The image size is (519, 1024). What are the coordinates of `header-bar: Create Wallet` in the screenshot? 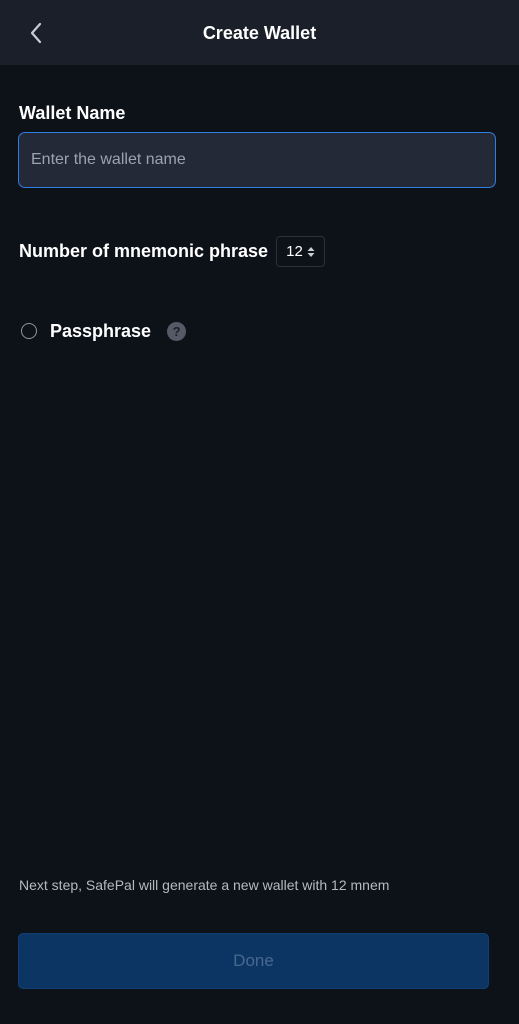 It's located at (259, 32).